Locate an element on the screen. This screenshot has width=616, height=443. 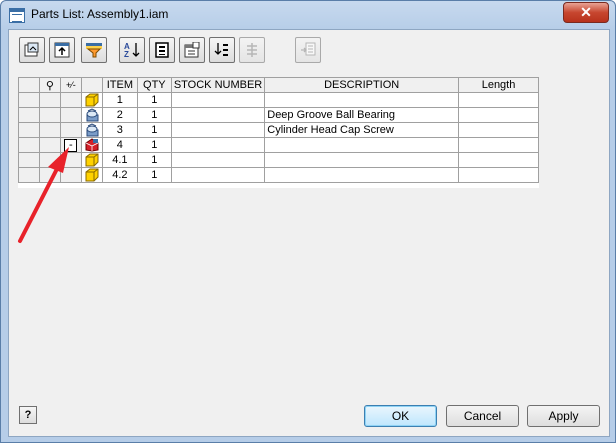
annotation-arrow is located at coordinates (43, 195).